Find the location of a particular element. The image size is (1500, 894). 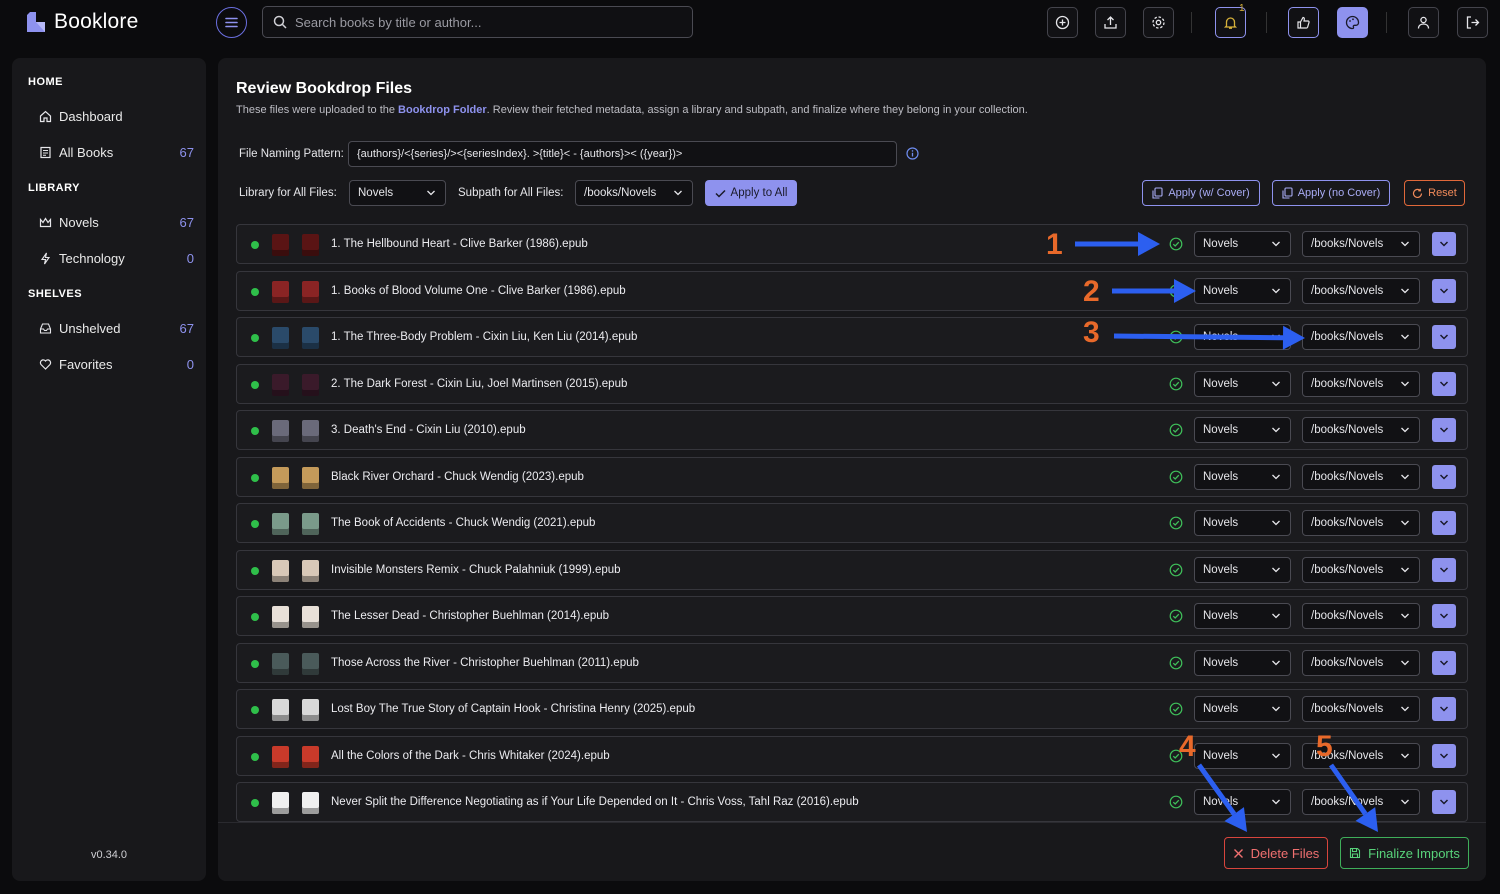

sidebar-item-unshelved: Unshelved 67 is located at coordinates (116, 328).